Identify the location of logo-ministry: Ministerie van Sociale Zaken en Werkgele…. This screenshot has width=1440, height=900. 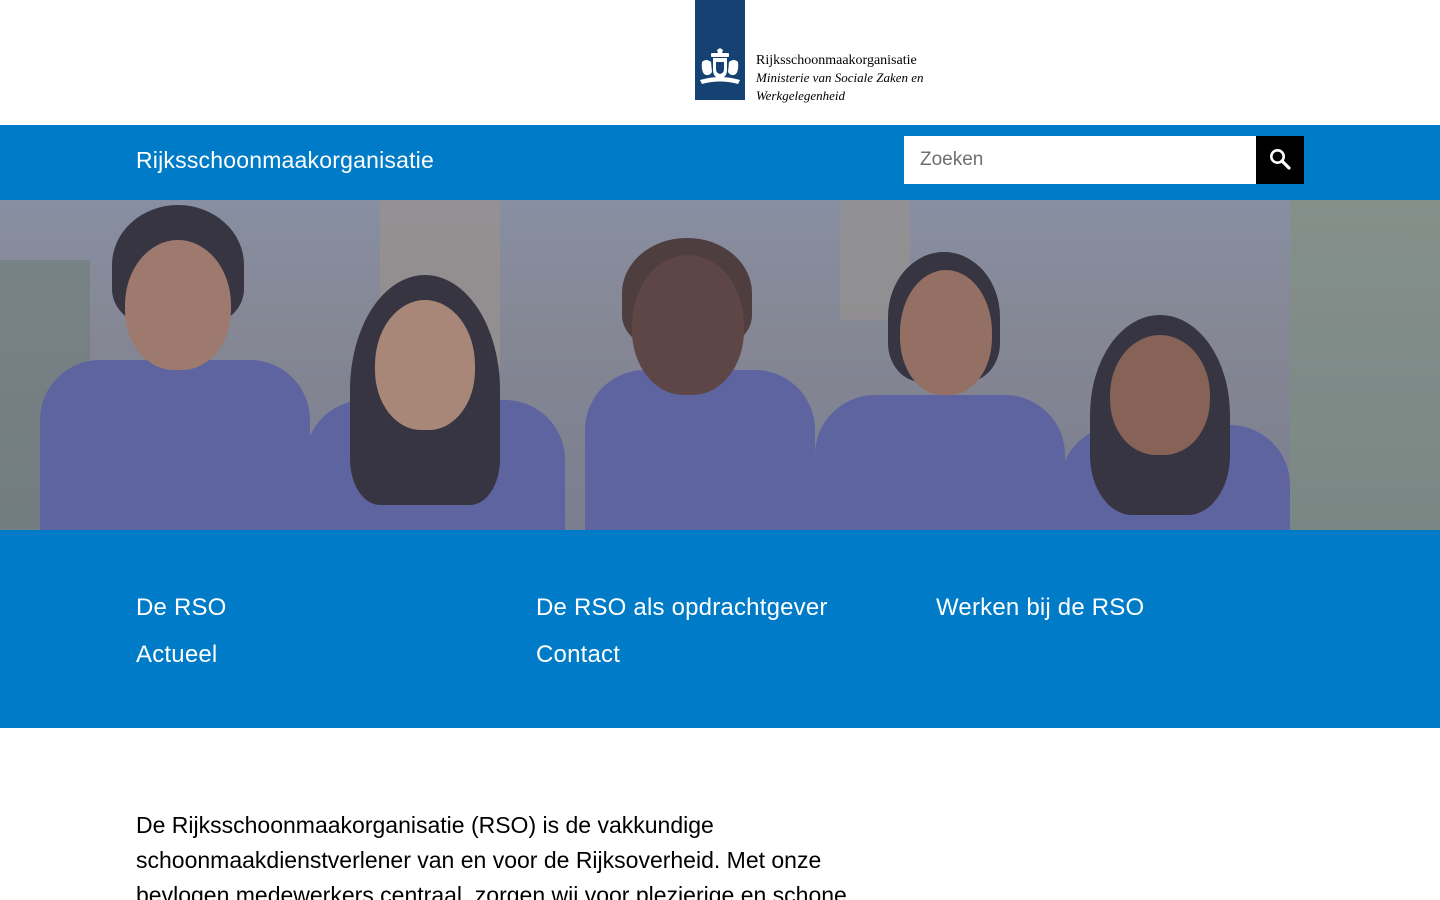
(840, 86).